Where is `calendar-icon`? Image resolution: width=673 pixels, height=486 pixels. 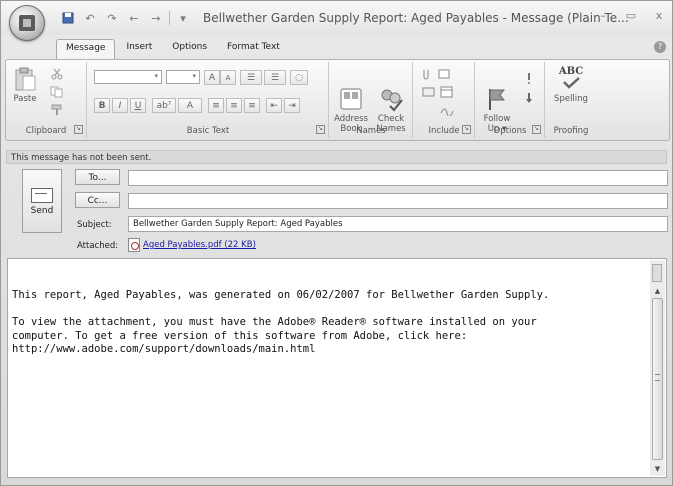
calendar-icon is located at coordinates (447, 92).